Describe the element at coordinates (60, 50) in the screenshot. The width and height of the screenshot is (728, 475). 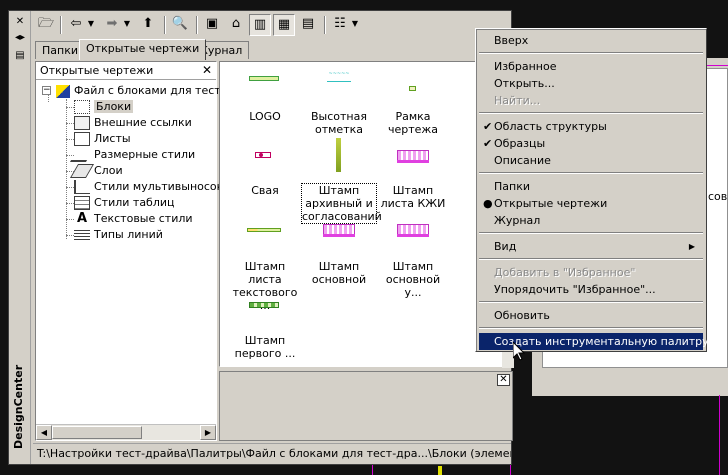
I see `tab-folders: Папки` at that location.